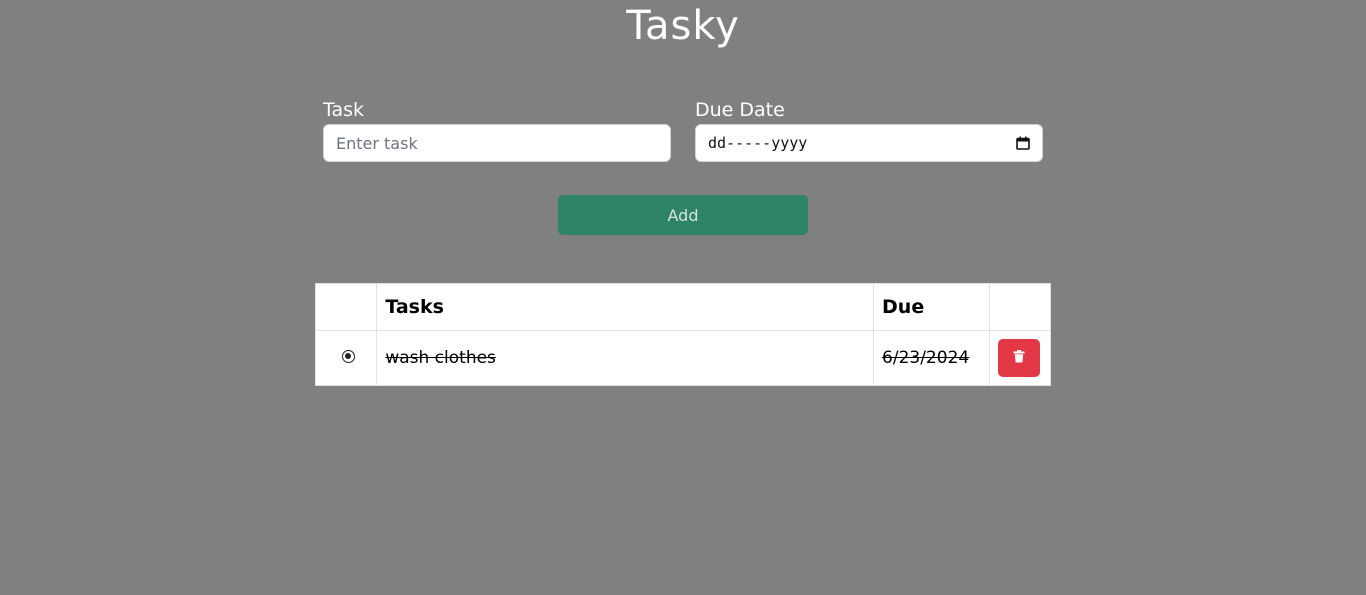 Image resolution: width=1366 pixels, height=595 pixels. Describe the element at coordinates (497, 143) in the screenshot. I see `task-input` at that location.